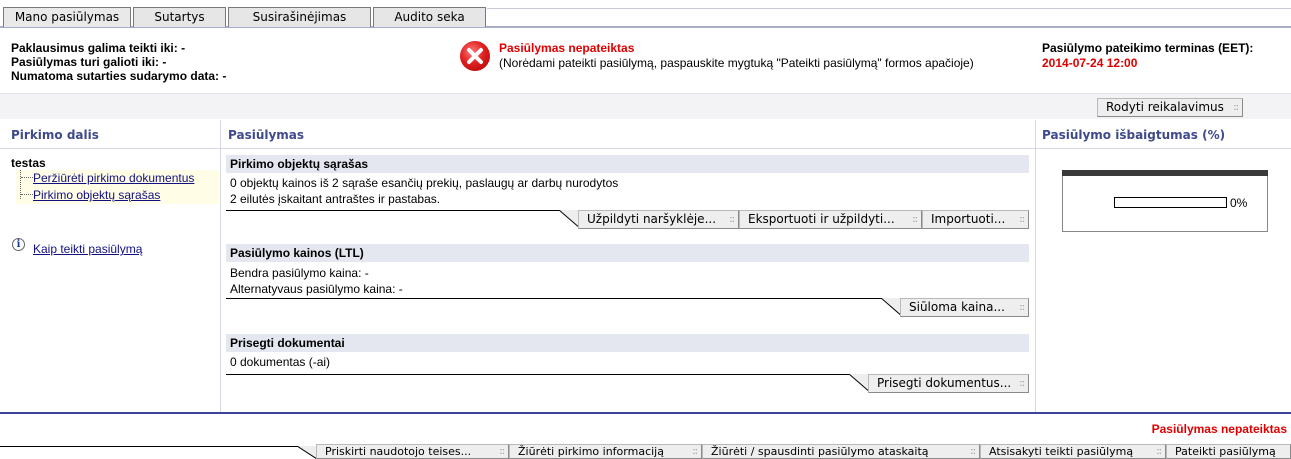  I want to click on tab-contracts: Sutartys, so click(179, 17).